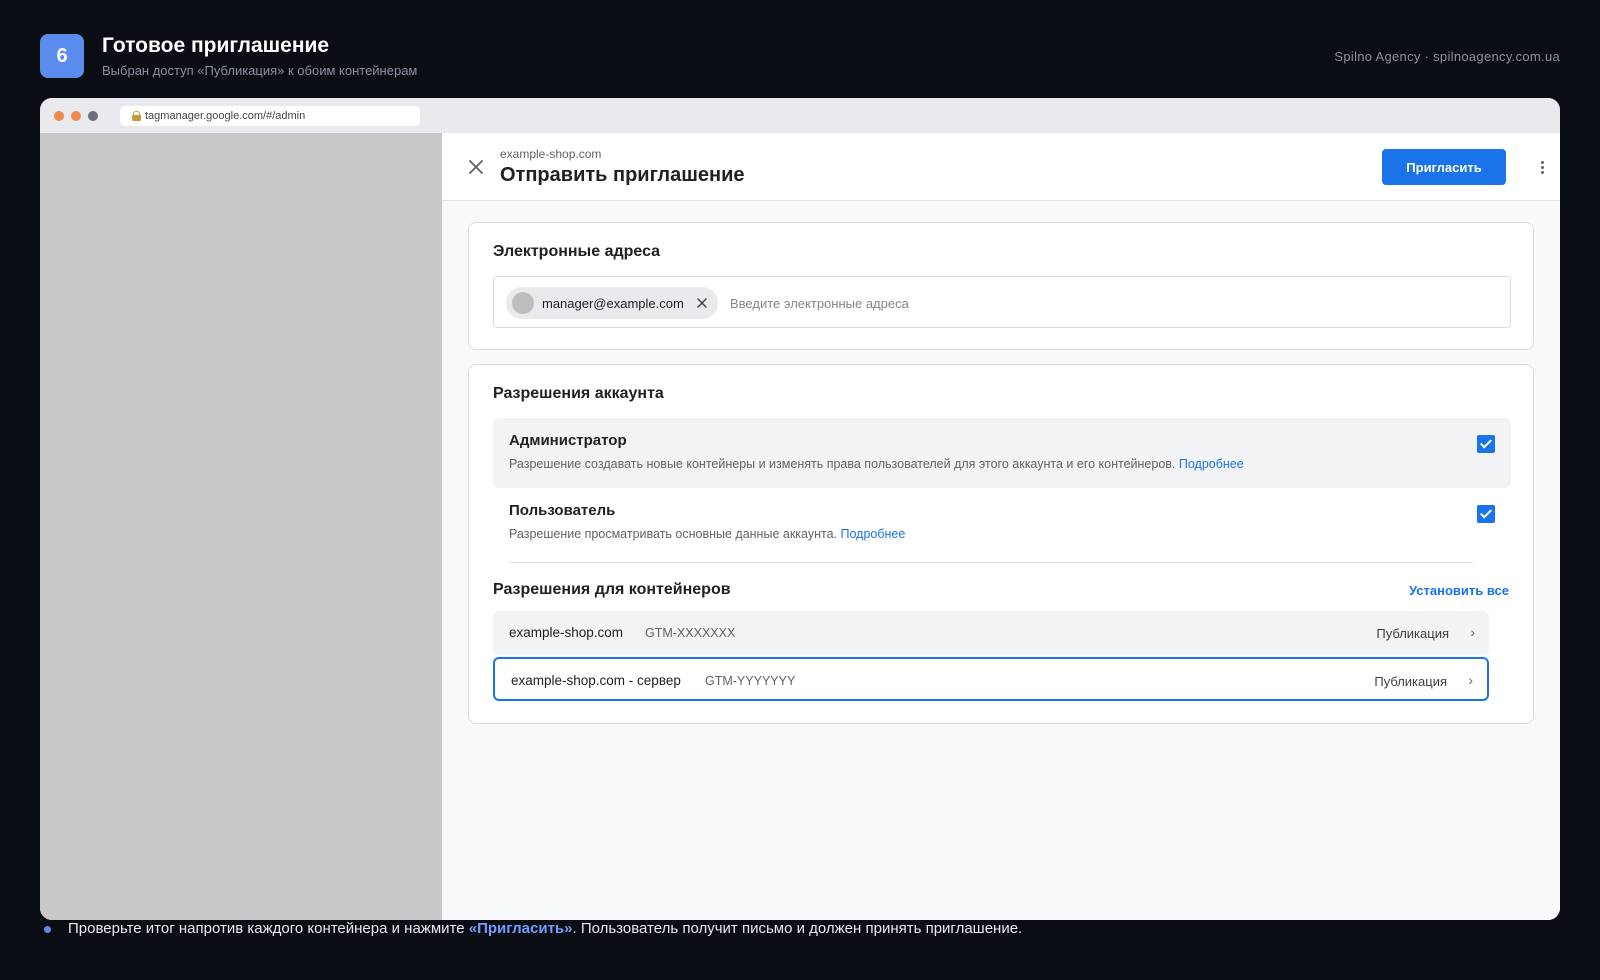 This screenshot has width=1600, height=980. Describe the element at coordinates (520, 928) in the screenshot. I see `note-highlight: «Пригласить»` at that location.